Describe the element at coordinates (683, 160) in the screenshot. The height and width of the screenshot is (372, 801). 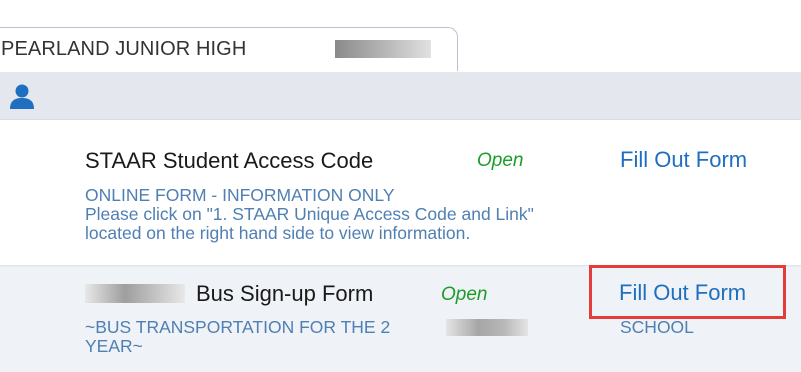
I see `fill-out-form-link: Fill Out Form` at that location.